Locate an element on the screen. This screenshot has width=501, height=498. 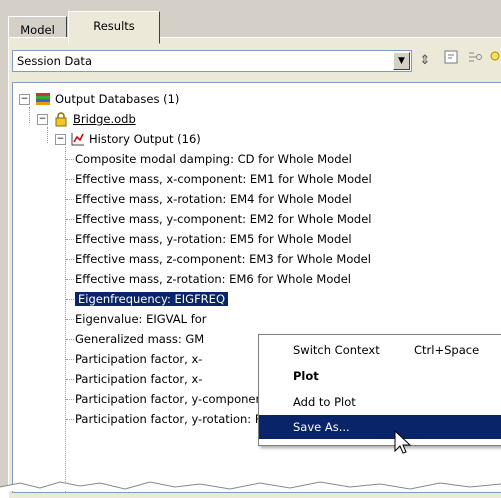
menu-item-switch-context: Switch Context Ctrl+Space is located at coordinates (380, 350).